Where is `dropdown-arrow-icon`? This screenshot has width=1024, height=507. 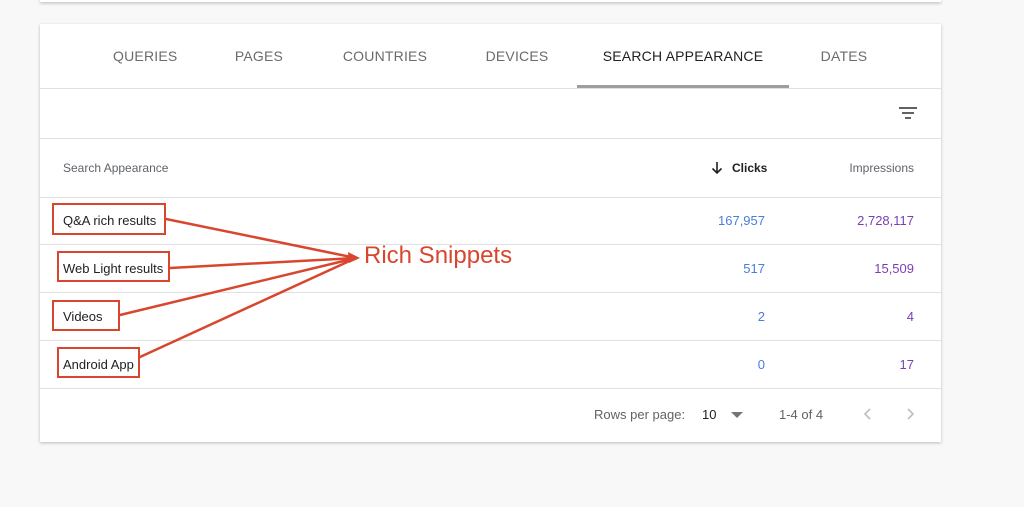
dropdown-arrow-icon is located at coordinates (737, 415).